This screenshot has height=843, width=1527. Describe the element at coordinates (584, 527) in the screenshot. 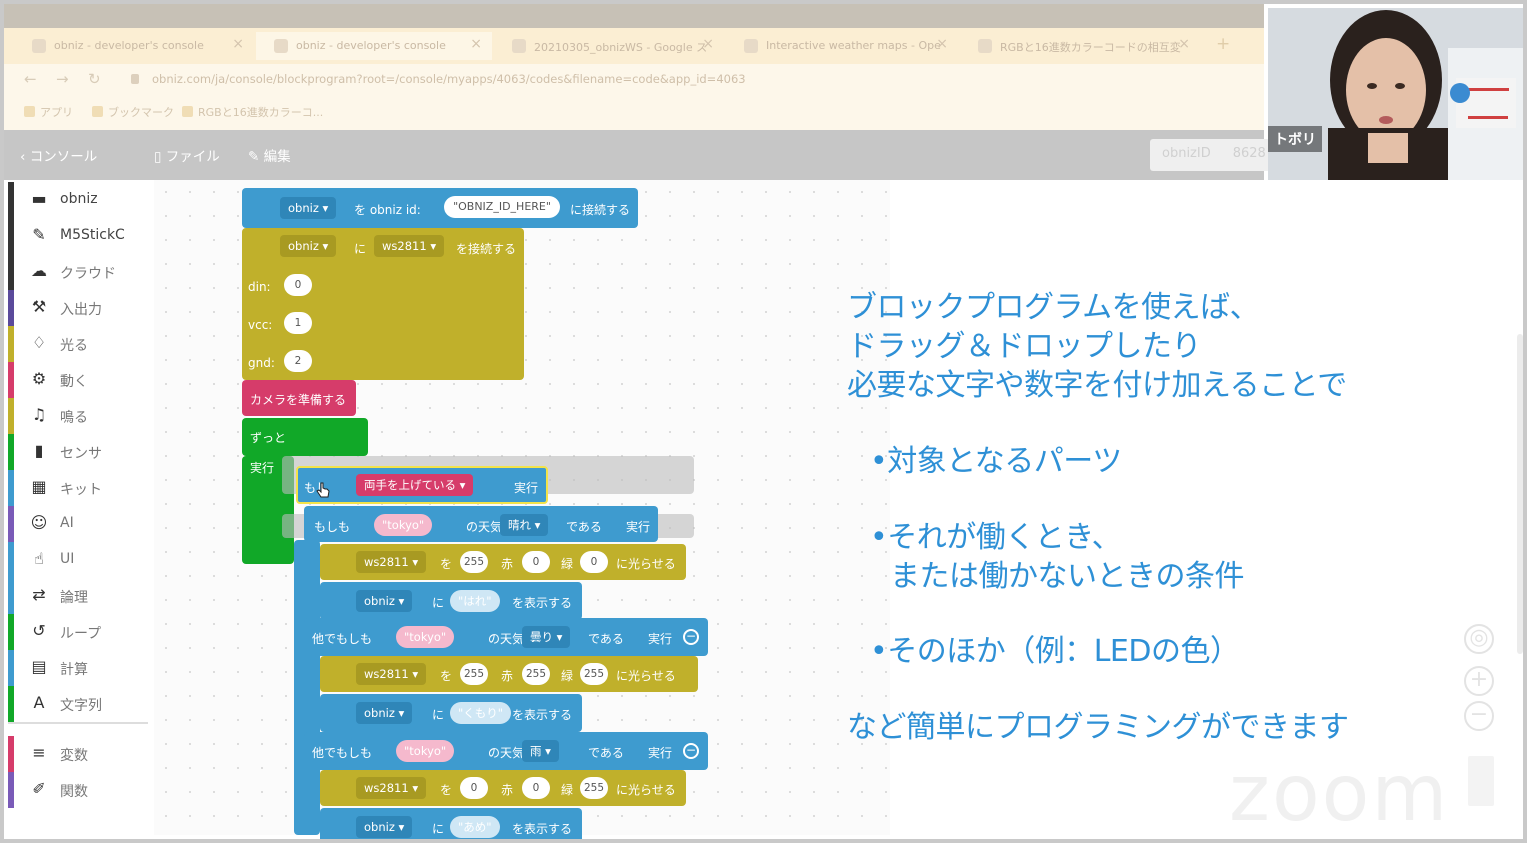

I see `block-text: である` at that location.